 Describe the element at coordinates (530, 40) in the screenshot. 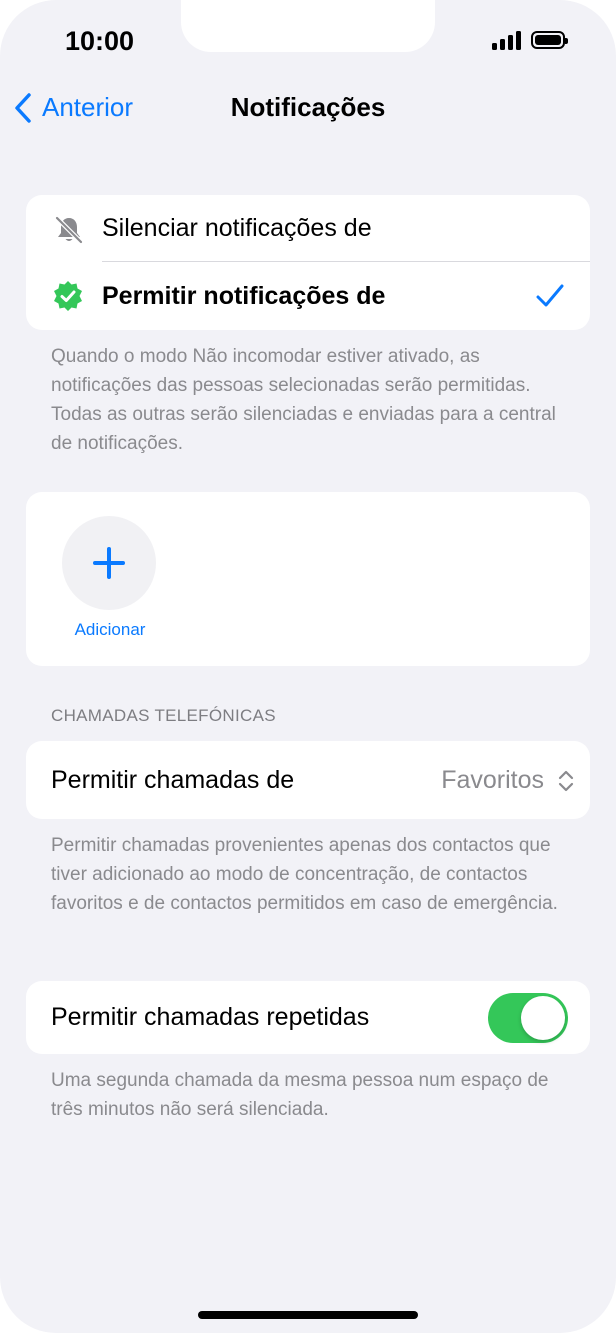

I see `status-icons` at that location.